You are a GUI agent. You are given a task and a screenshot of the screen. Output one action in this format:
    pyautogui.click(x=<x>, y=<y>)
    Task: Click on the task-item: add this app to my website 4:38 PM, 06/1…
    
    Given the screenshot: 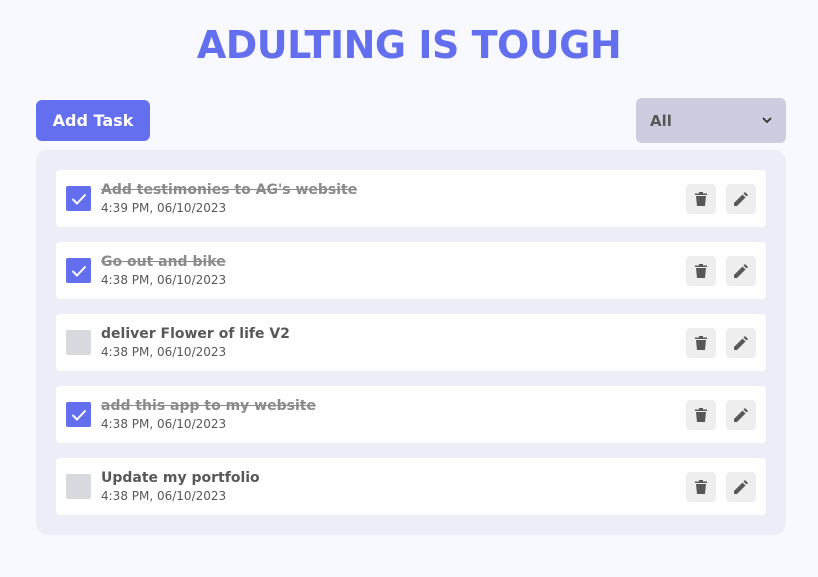 What is the action you would take?
    pyautogui.click(x=411, y=414)
    